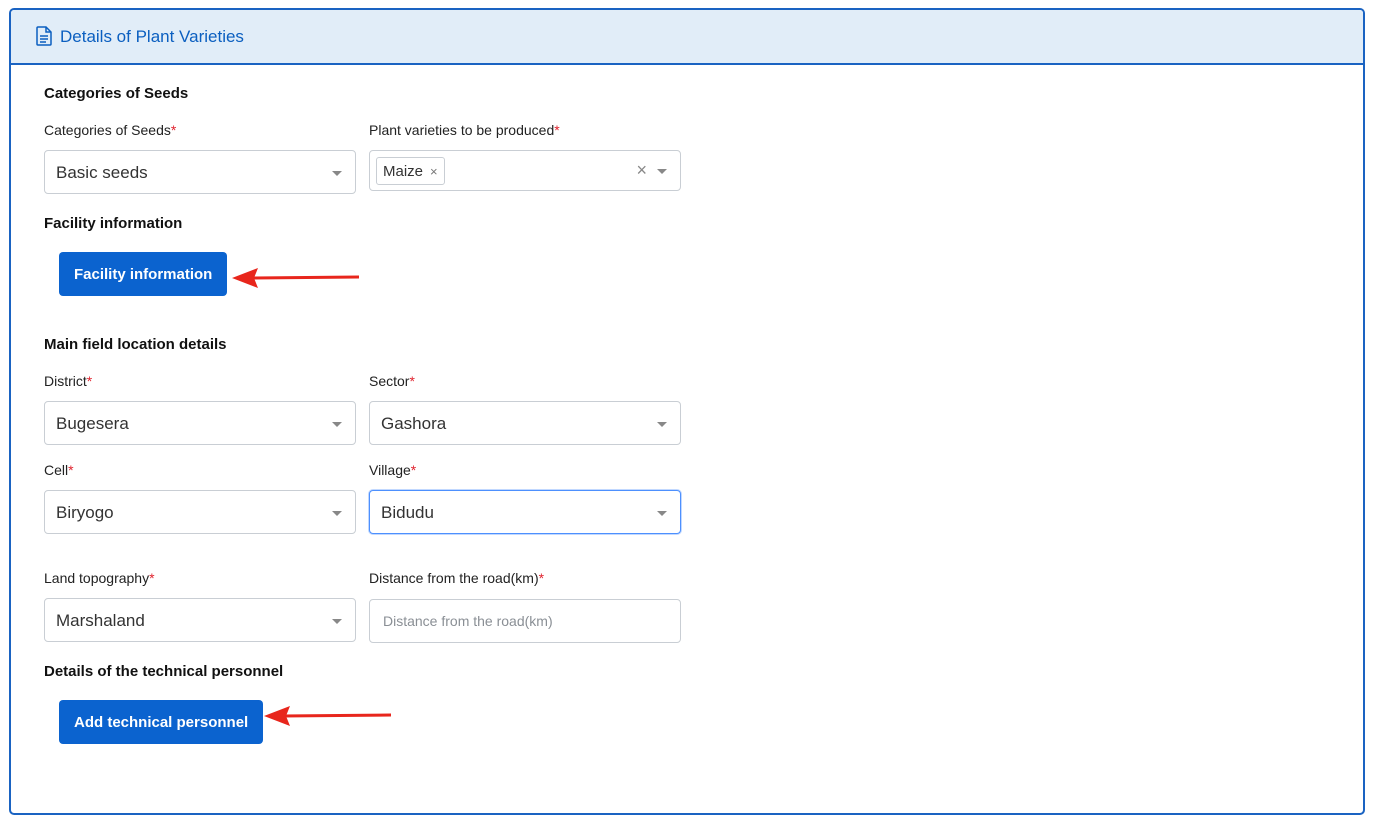 The height and width of the screenshot is (820, 1380). I want to click on chip-remove-icon: ×, so click(434, 171).